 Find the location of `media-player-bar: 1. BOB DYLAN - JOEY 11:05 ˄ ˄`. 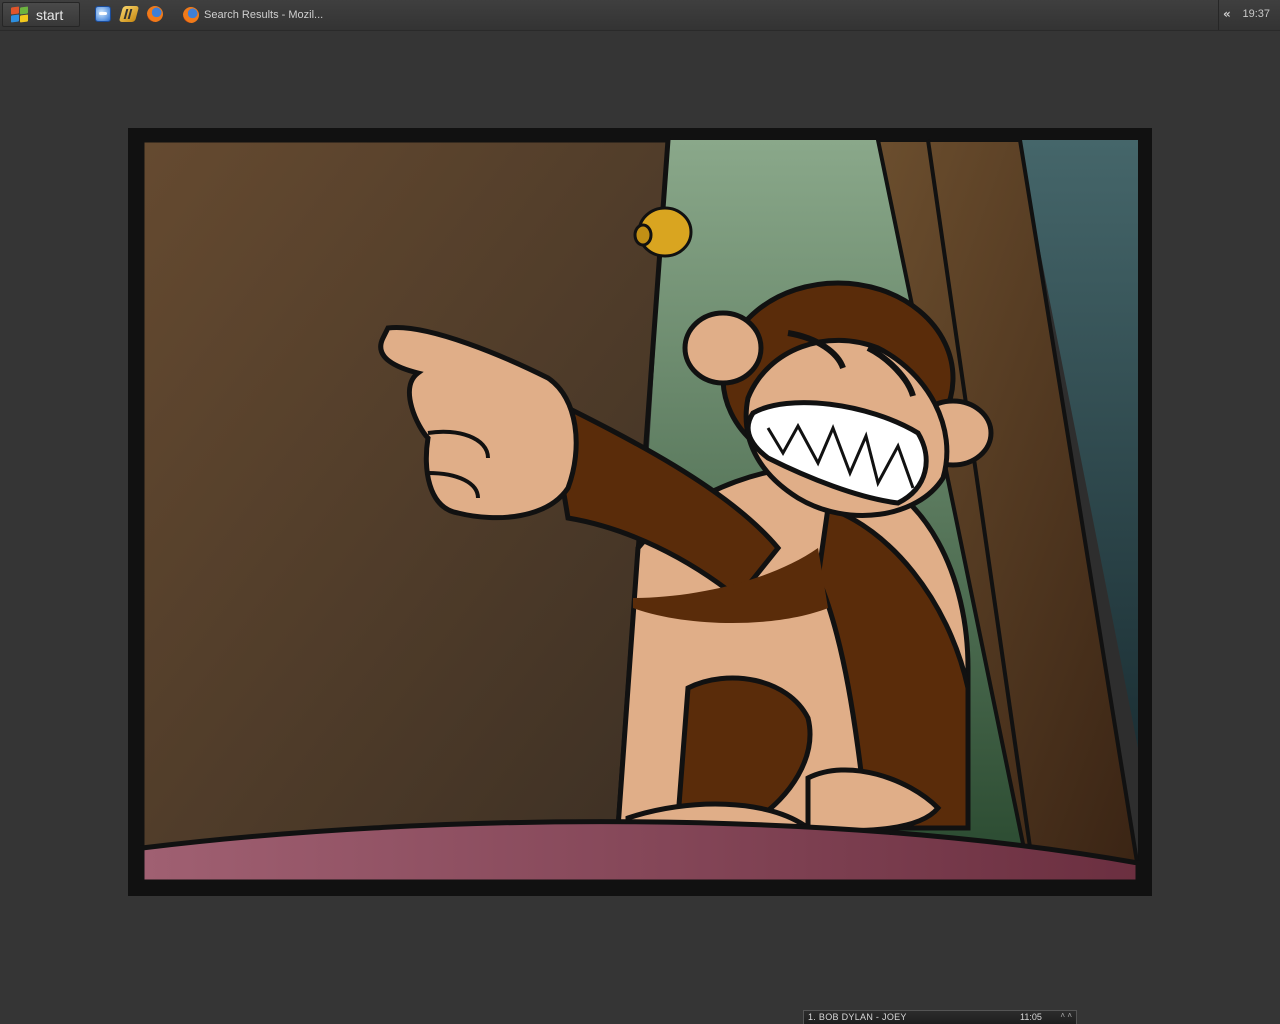

media-player-bar: 1. BOB DYLAN - JOEY 11:05 ˄ ˄ is located at coordinates (940, 1017).